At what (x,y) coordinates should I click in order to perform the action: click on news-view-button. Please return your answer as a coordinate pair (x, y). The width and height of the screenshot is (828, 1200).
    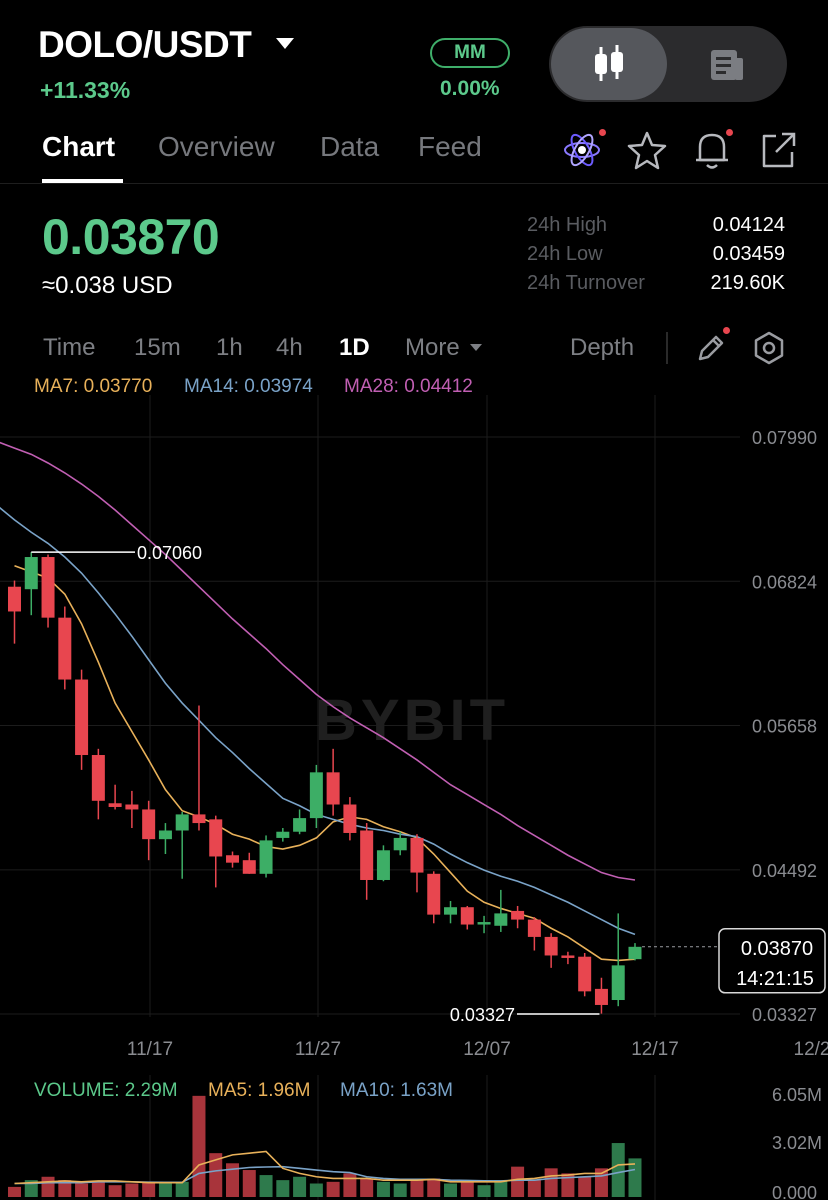
    Looking at the image, I should click on (727, 64).